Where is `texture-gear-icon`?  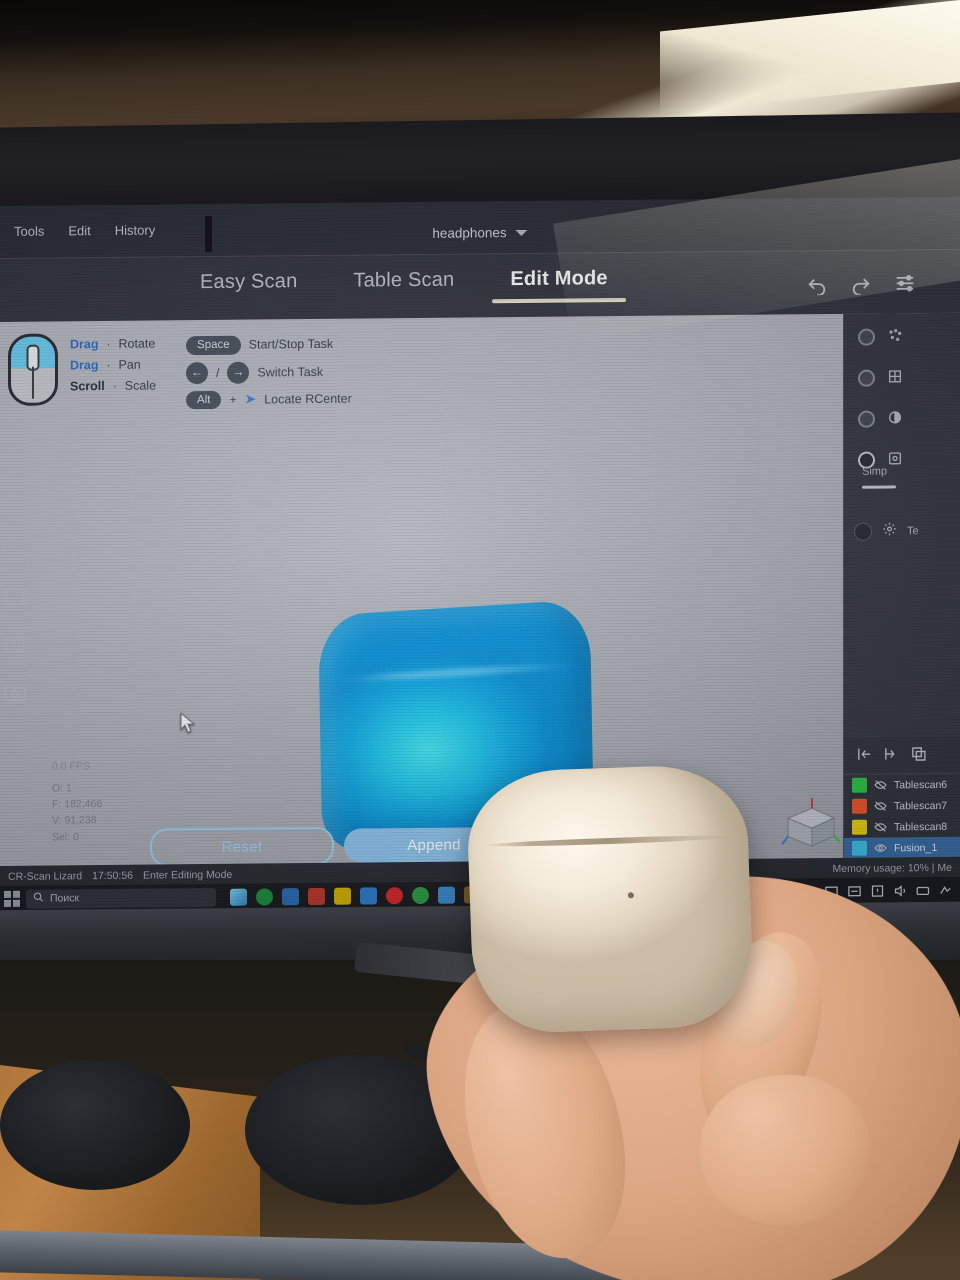
texture-gear-icon is located at coordinates (889, 531).